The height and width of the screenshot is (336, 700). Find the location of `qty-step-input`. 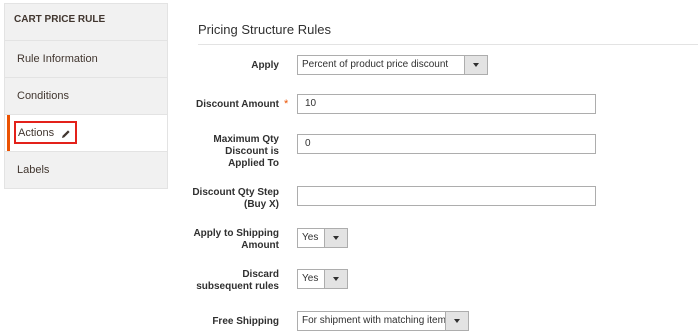

qty-step-input is located at coordinates (446, 196).